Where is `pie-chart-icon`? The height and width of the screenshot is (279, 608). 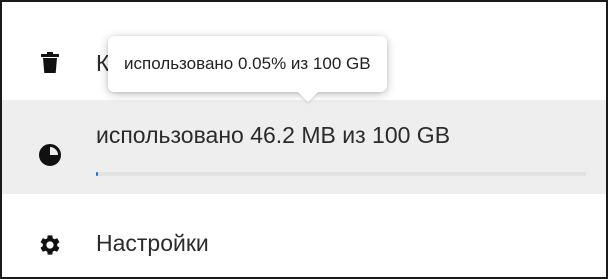 pie-chart-icon is located at coordinates (50, 155).